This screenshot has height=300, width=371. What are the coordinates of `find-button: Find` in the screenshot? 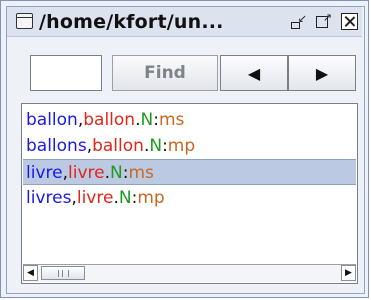 It's located at (165, 73).